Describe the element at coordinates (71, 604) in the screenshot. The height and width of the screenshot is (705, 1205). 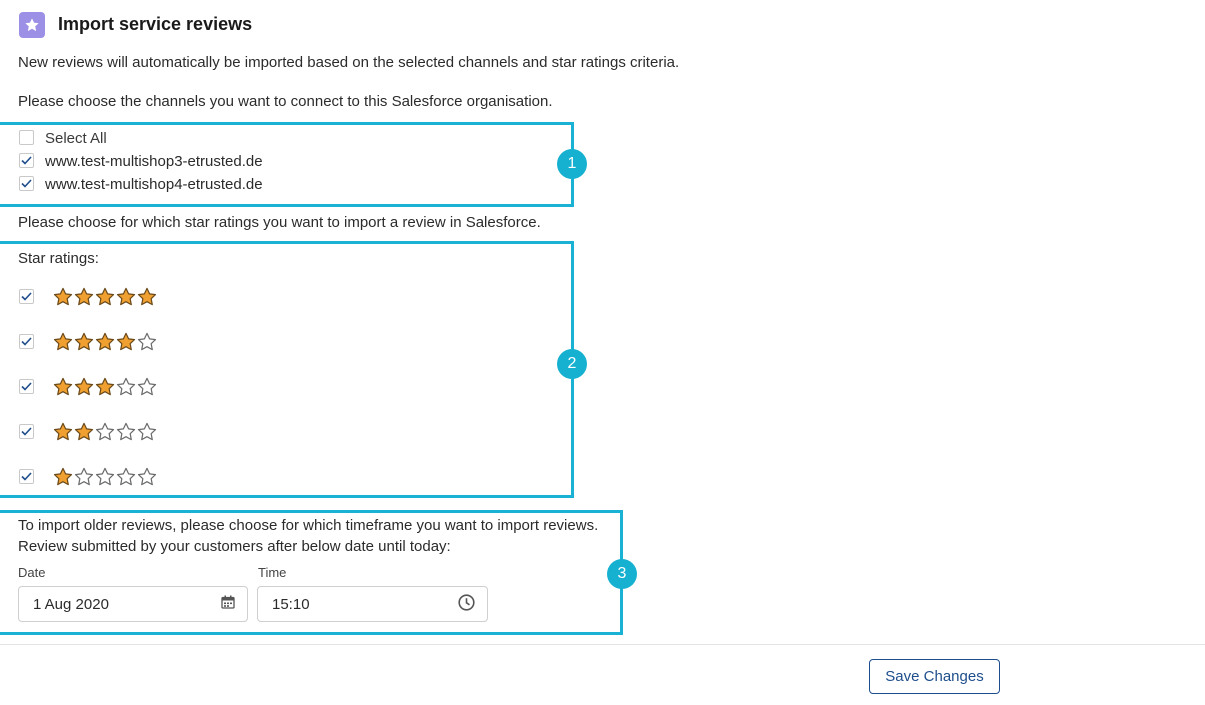
I see `date-value: 1 Aug 2020` at that location.